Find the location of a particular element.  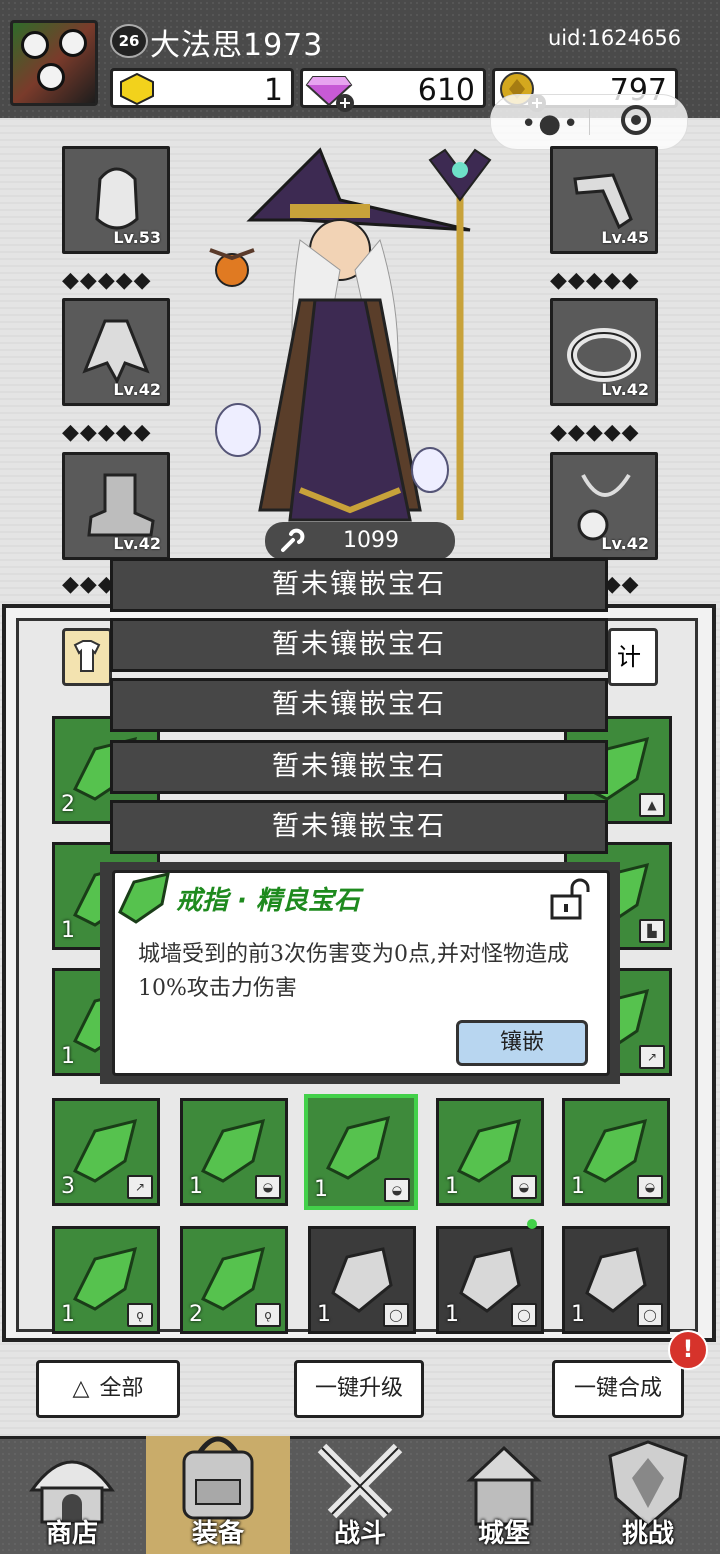

shirt-icon is located at coordinates (87, 656).